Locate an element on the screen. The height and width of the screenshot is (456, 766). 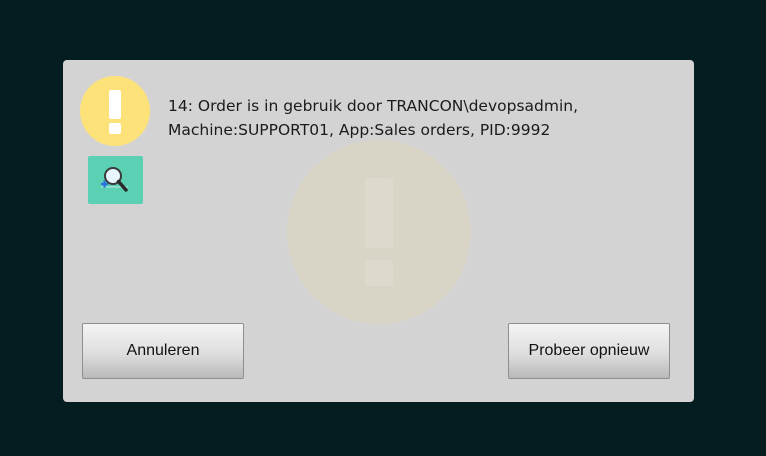
magnifier-icon is located at coordinates (114, 179).